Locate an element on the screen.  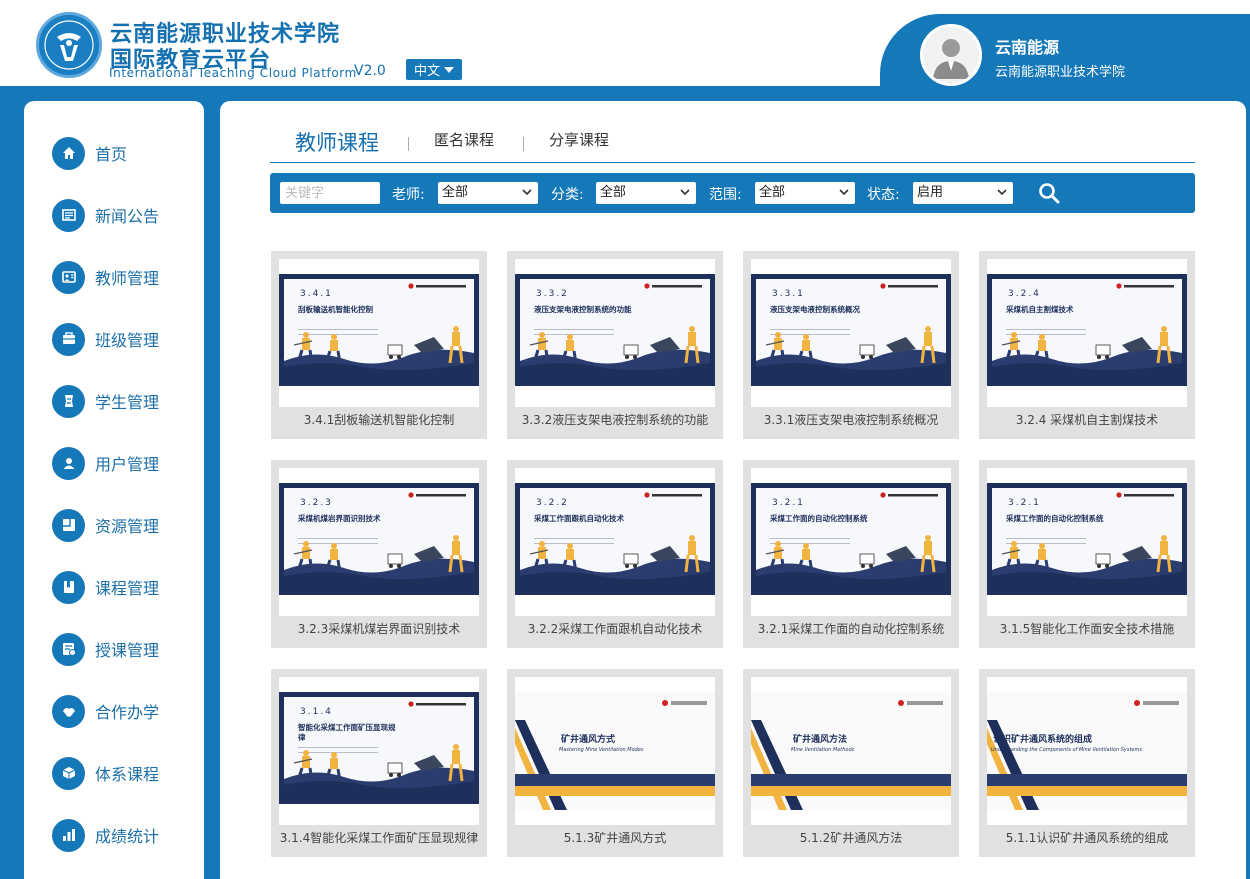
course-thumbnail: 3.3.1 液压支架电液控制系统概况 is located at coordinates (851, 333).